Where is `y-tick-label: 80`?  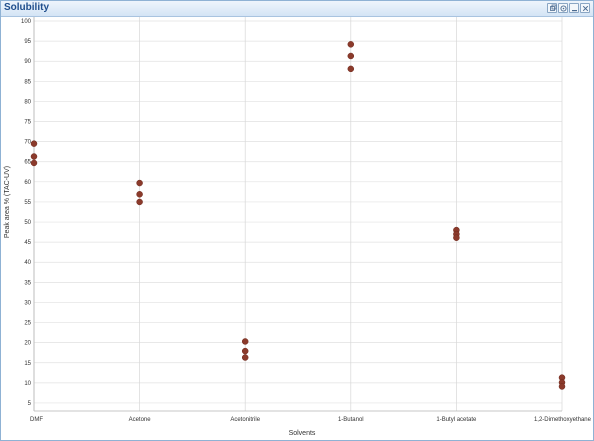 y-tick-label: 80 is located at coordinates (27, 102).